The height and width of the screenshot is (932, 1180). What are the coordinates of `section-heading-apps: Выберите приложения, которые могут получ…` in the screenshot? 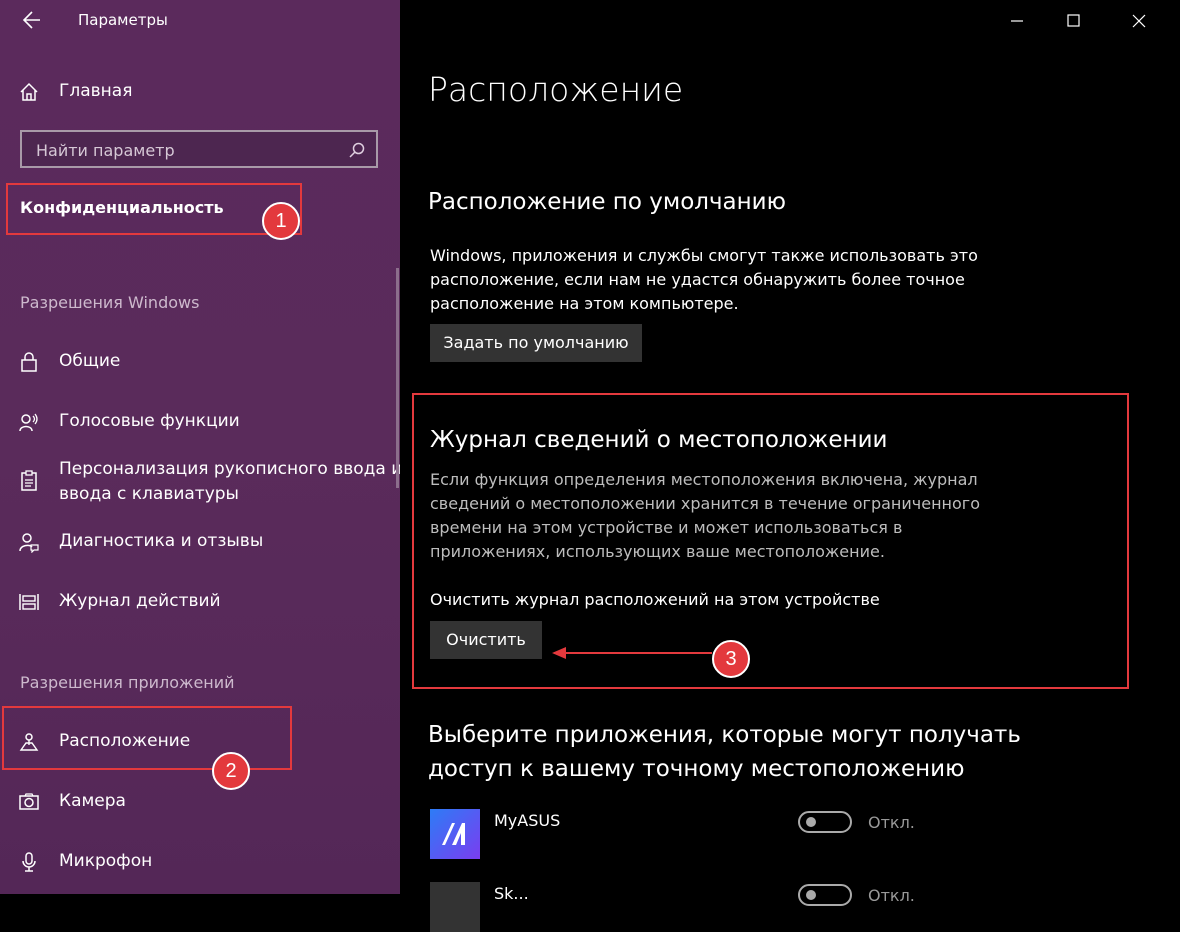 It's located at (724, 735).